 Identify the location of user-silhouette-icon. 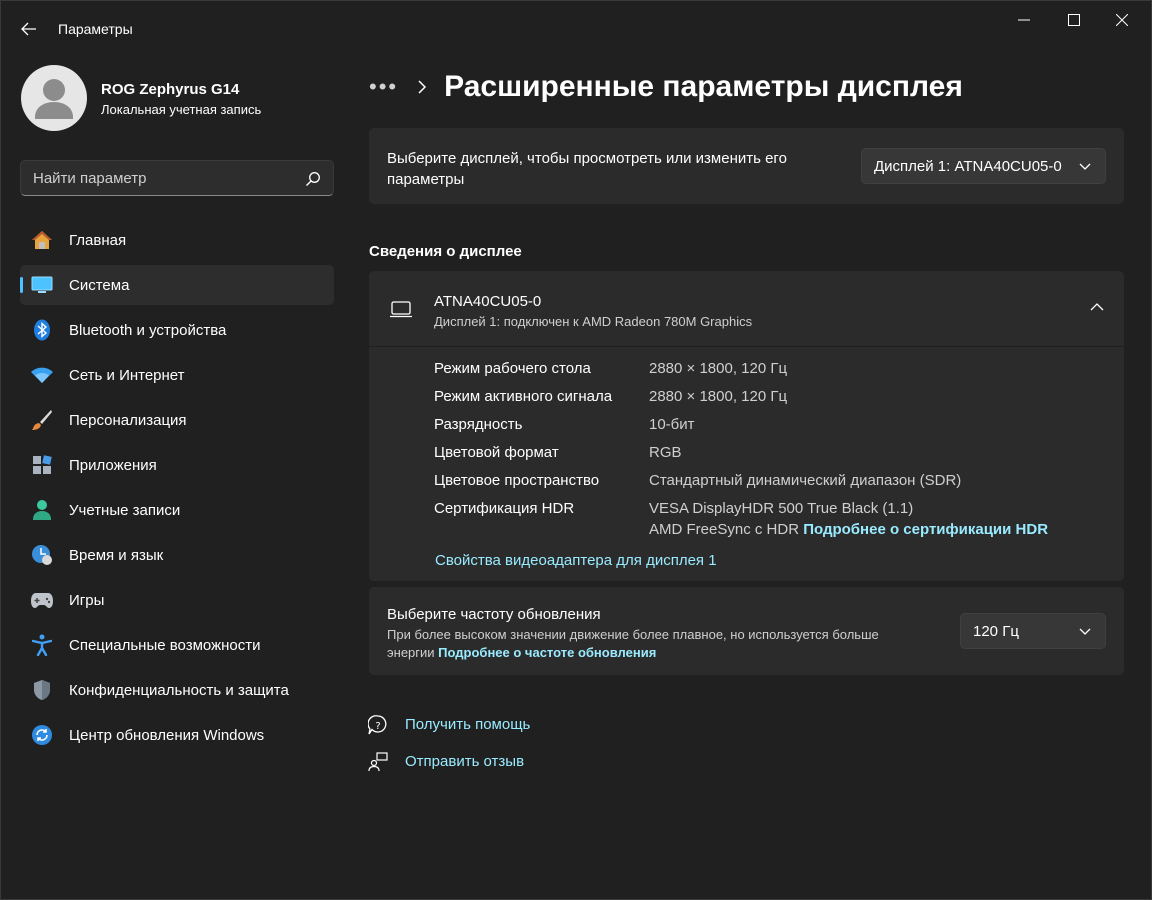
(54, 99).